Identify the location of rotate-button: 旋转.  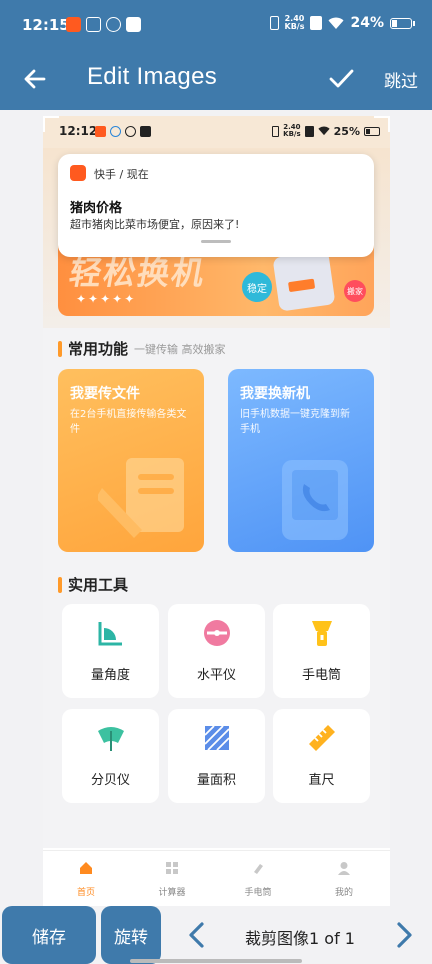
(131, 935).